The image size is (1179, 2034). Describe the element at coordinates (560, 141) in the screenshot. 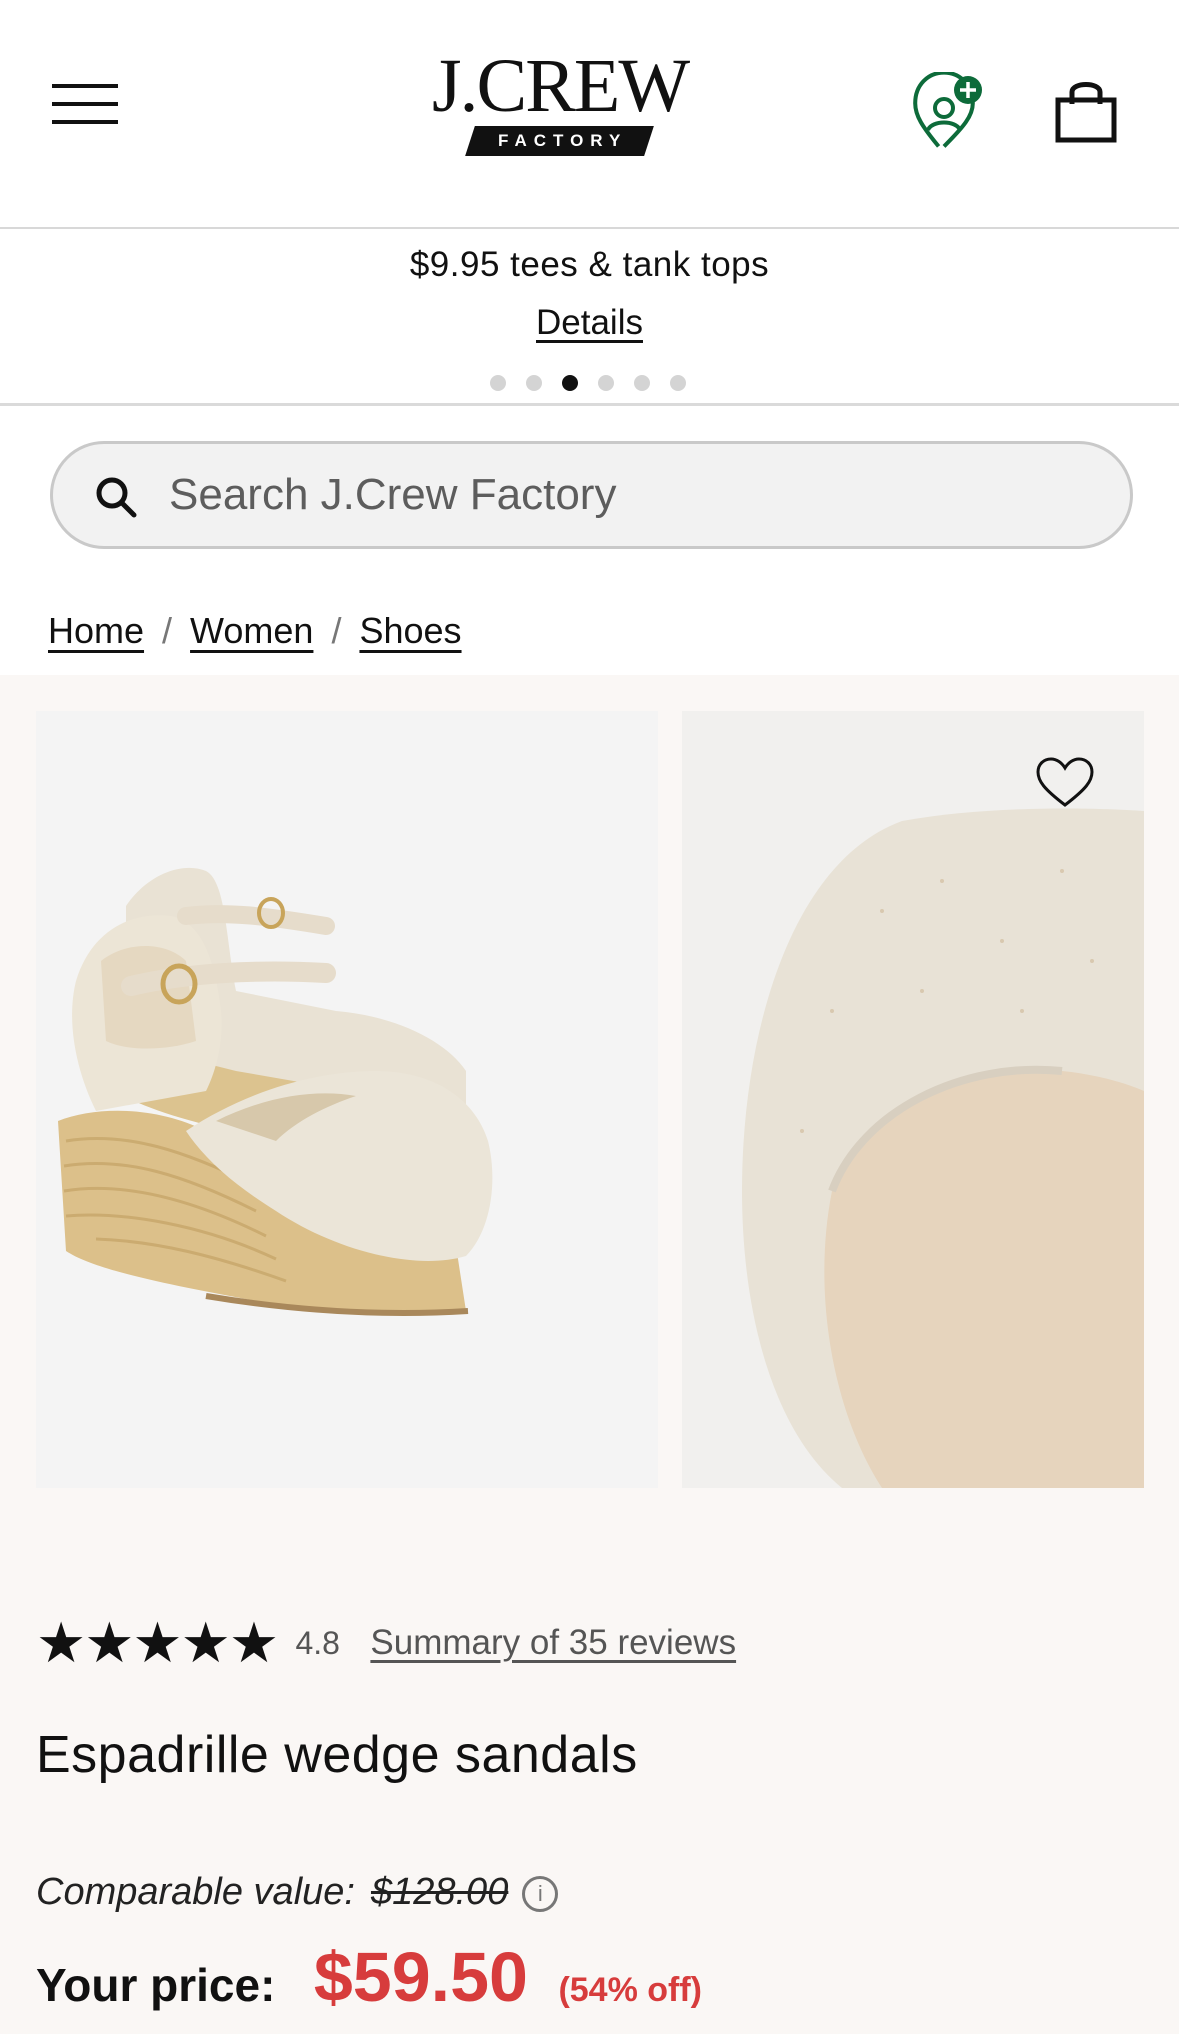

I see `logo-factory-badge: FACTORY` at that location.